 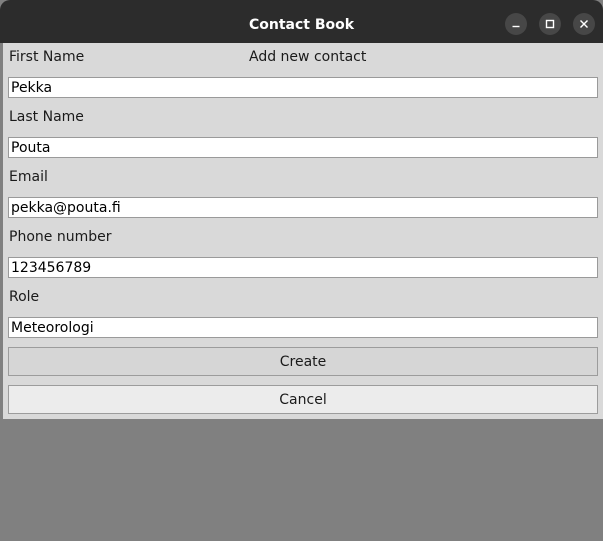 What do you see at coordinates (303, 207) in the screenshot?
I see `email-input` at bounding box center [303, 207].